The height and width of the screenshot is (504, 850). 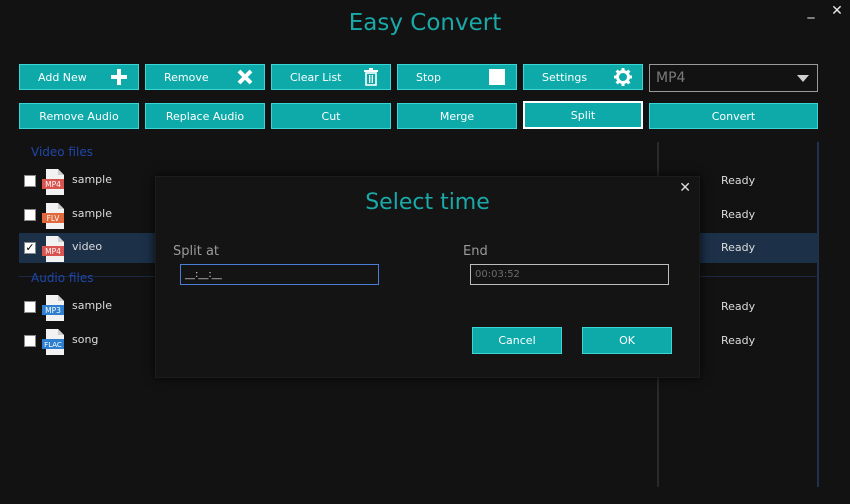 What do you see at coordinates (30, 248) in the screenshot?
I see `row-checkbox-checked: ✓` at bounding box center [30, 248].